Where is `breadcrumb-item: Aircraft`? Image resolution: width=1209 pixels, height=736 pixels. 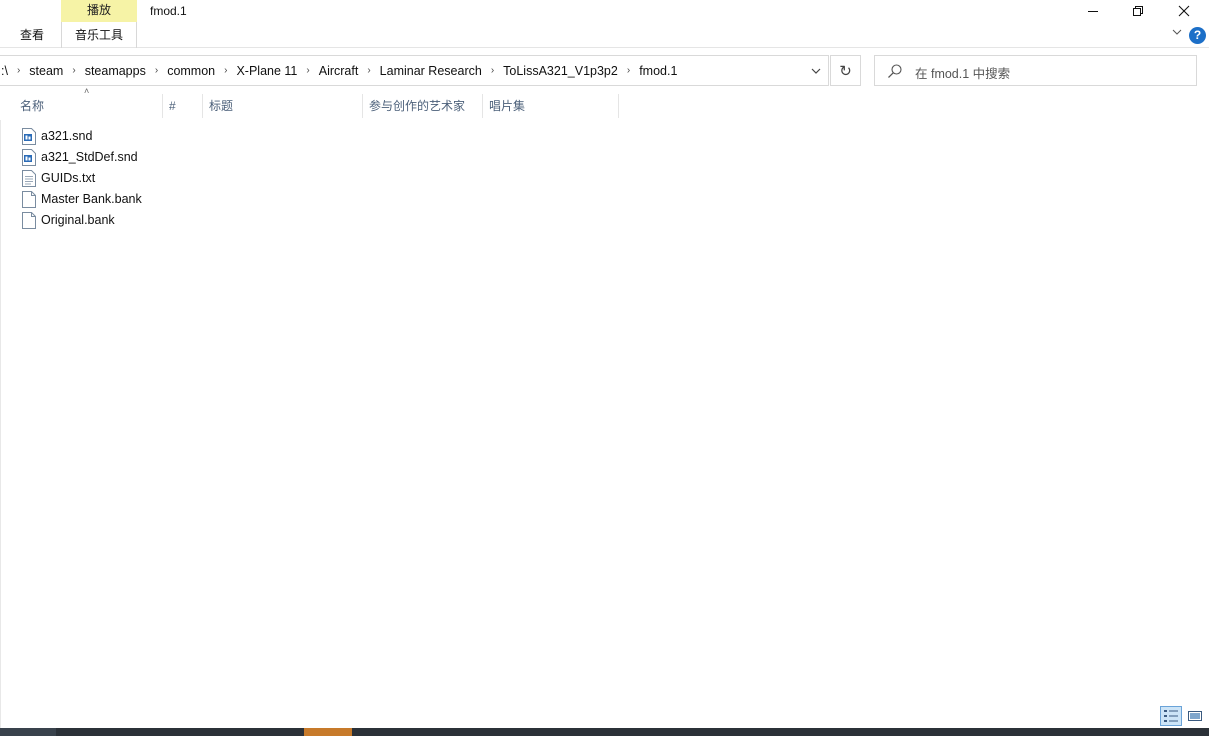
breadcrumb-item: Aircraft is located at coordinates (339, 71).